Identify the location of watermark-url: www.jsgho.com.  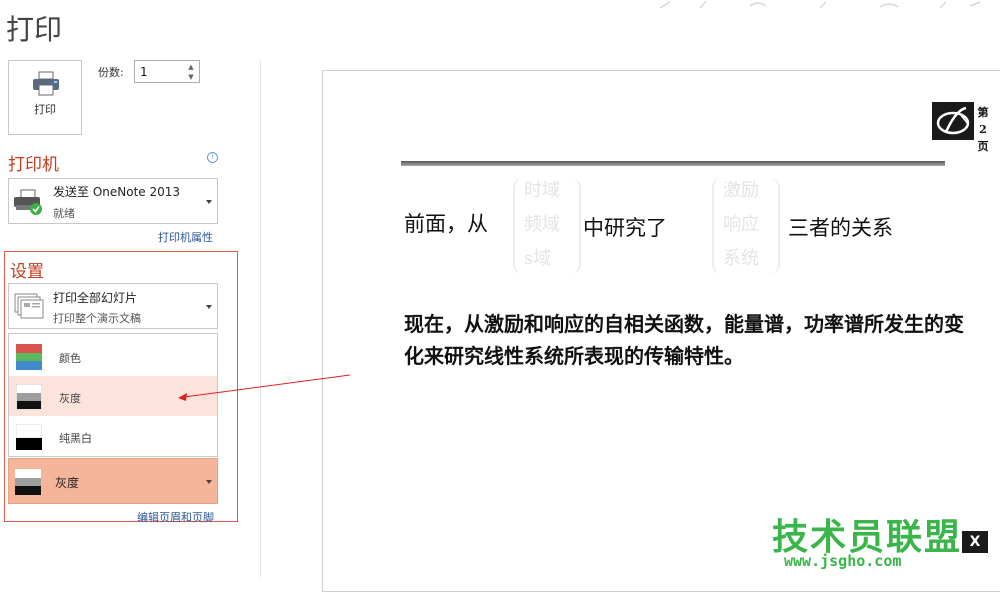
(843, 561).